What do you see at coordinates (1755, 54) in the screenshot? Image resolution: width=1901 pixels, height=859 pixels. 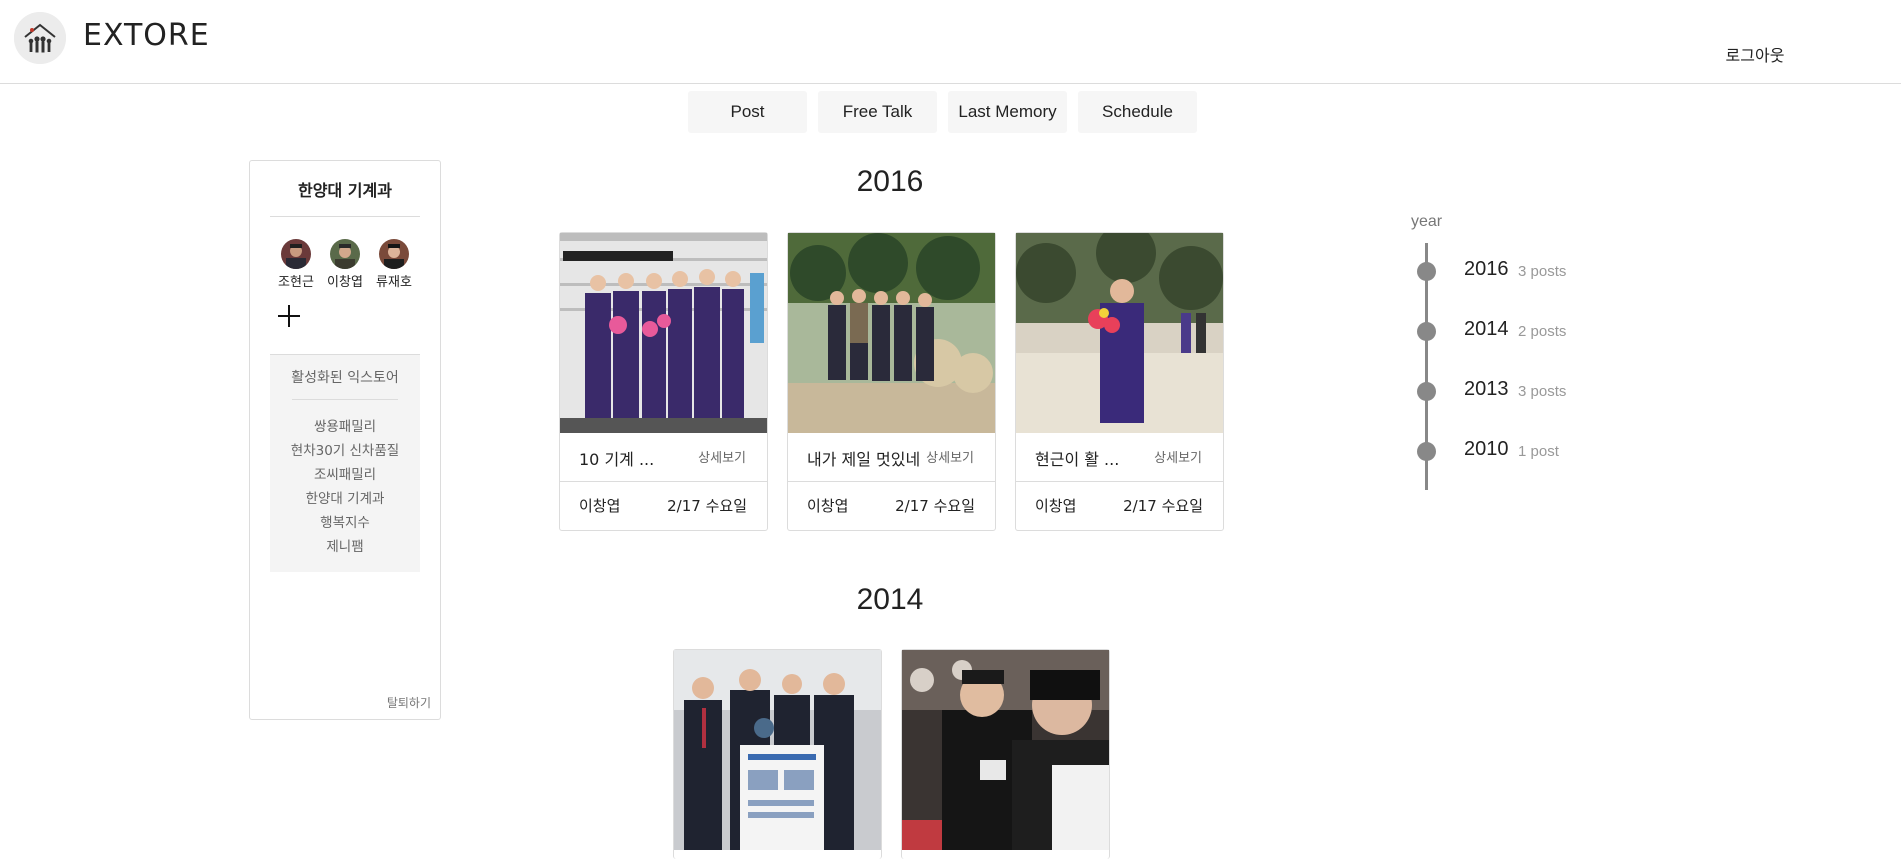 I see `logout-button: 로그아웃` at bounding box center [1755, 54].